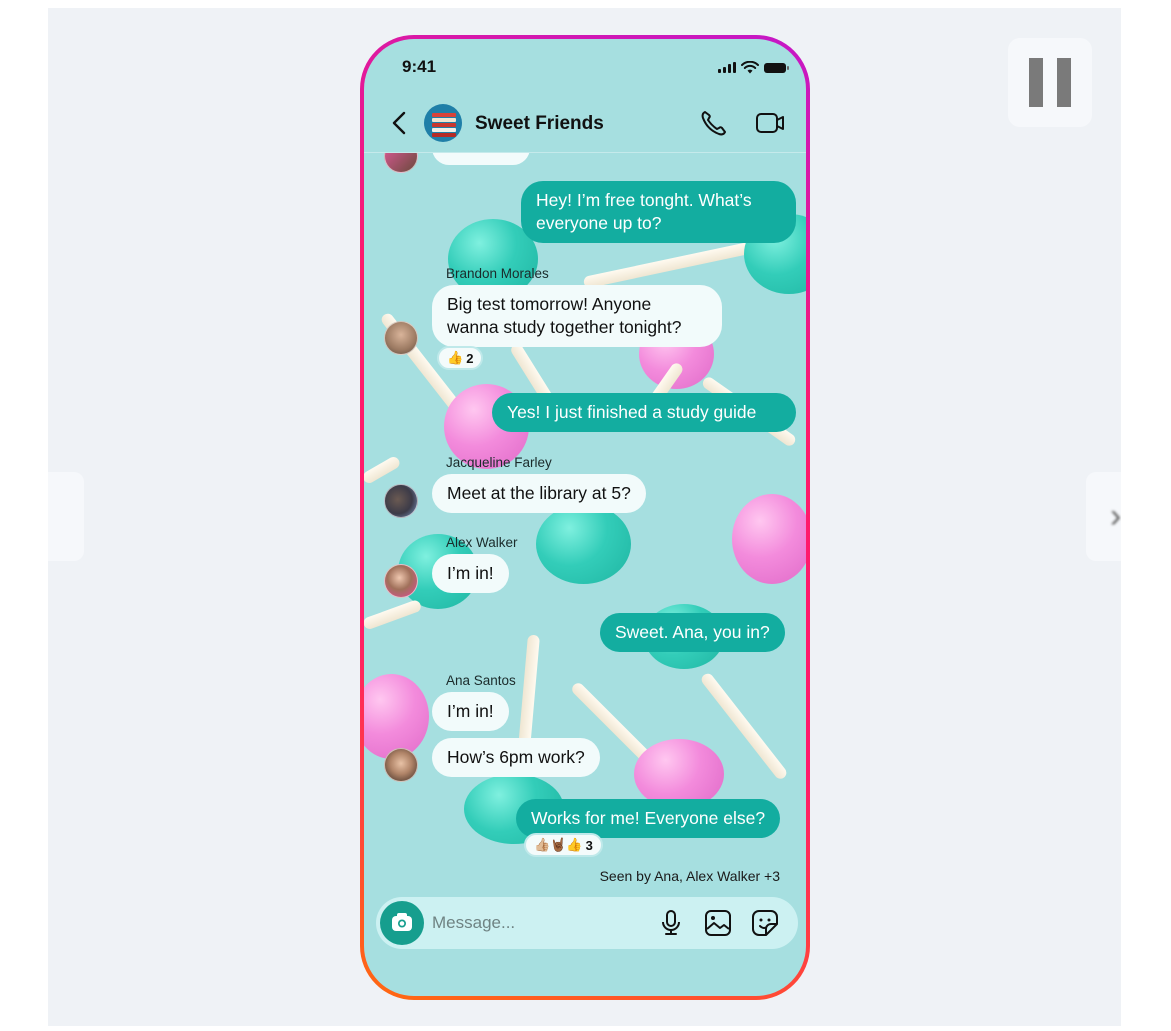  I want to click on reaction-count: 2, so click(470, 358).